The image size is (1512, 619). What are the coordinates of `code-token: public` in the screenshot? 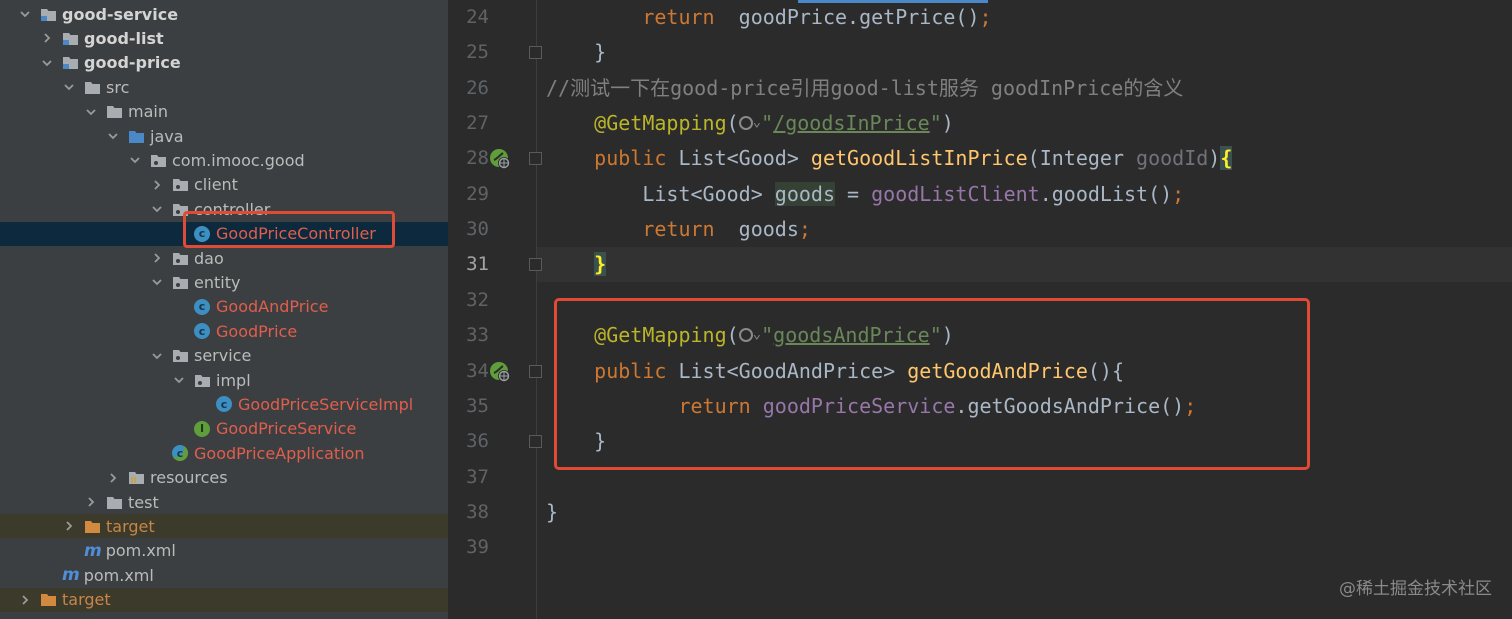 It's located at (630, 158).